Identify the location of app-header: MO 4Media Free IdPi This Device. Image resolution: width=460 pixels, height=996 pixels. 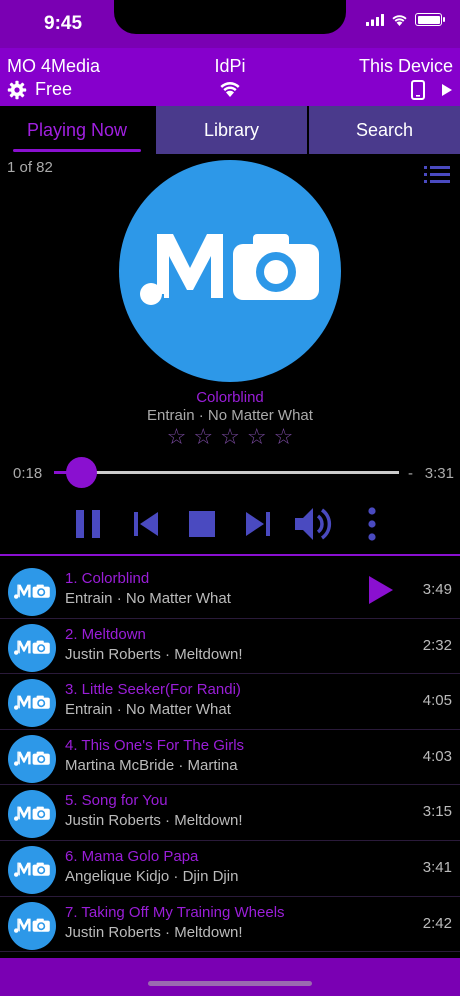
(230, 77).